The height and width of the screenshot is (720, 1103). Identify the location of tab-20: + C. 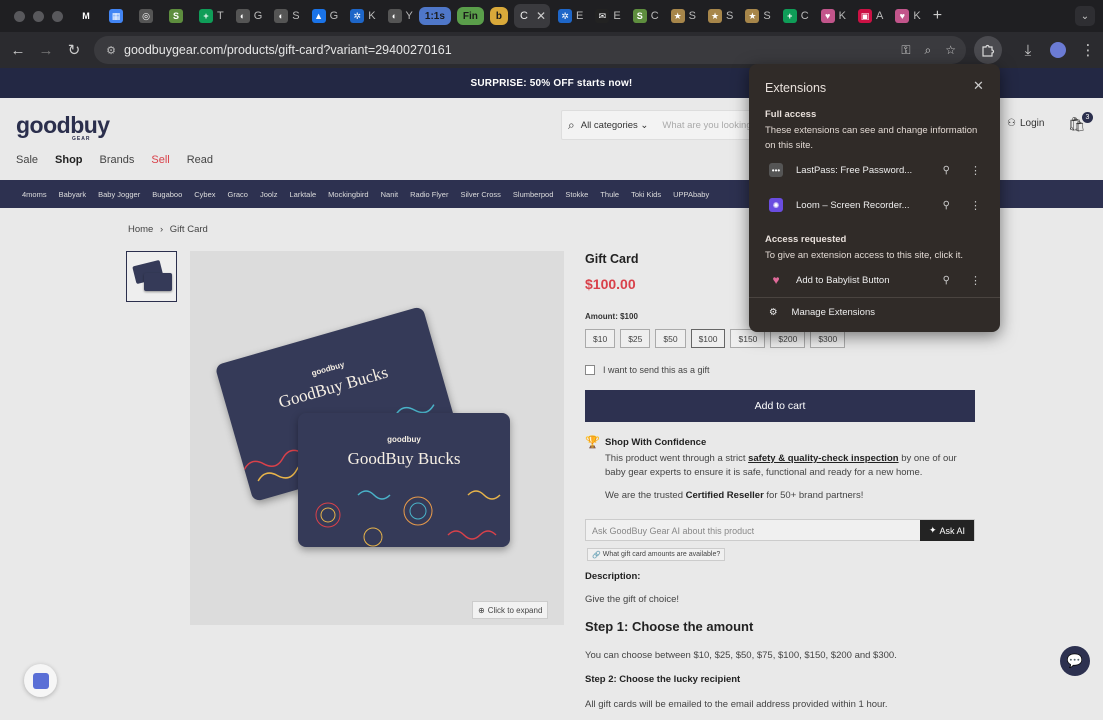
(795, 16).